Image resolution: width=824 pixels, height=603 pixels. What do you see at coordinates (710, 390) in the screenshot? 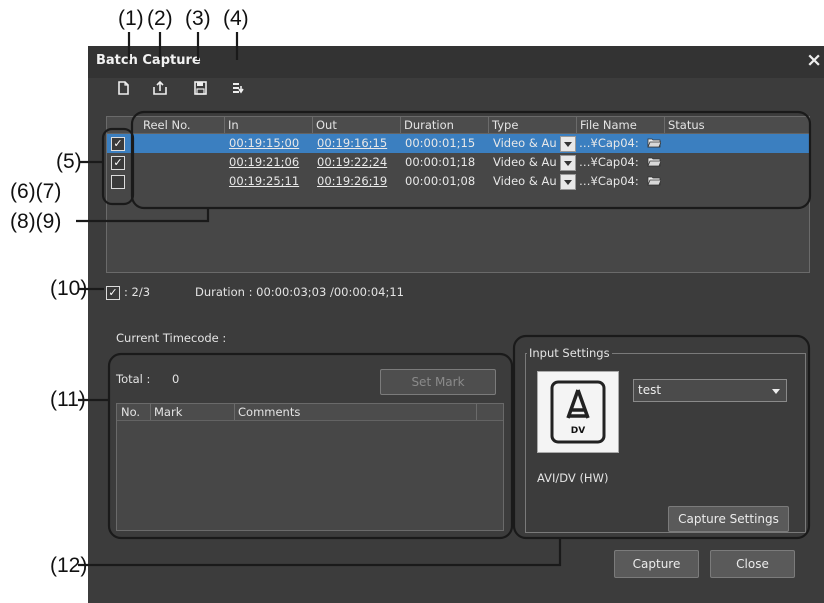
I see `preset-dropdown: test` at bounding box center [710, 390].